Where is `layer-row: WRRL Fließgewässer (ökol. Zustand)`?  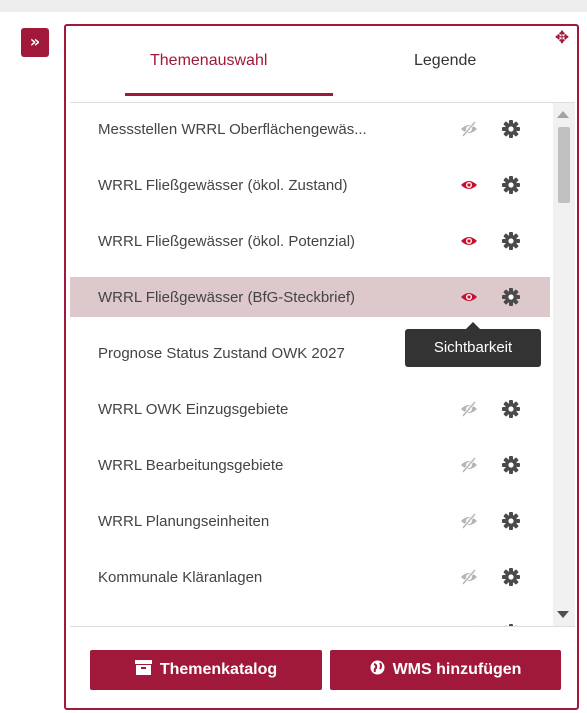 layer-row: WRRL Fließgewässer (ökol. Zustand) is located at coordinates (310, 185).